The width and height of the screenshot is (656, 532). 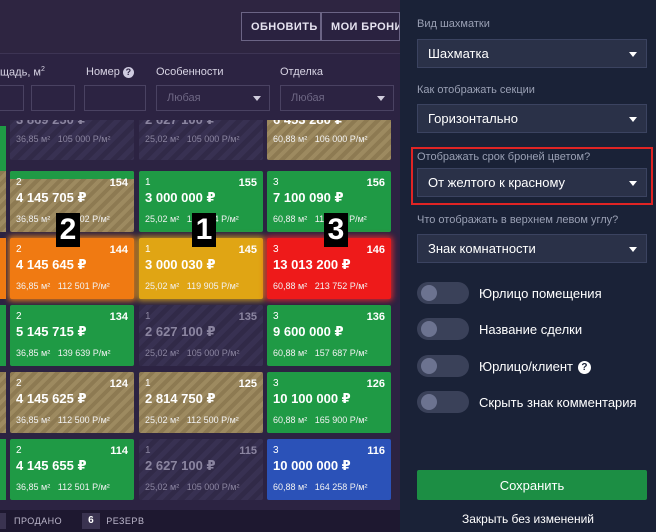 I want to click on apartment-cell: 1 115 2 627 100 ₽ 25,02 м² 105 000 Р/м², so click(x=201, y=469).